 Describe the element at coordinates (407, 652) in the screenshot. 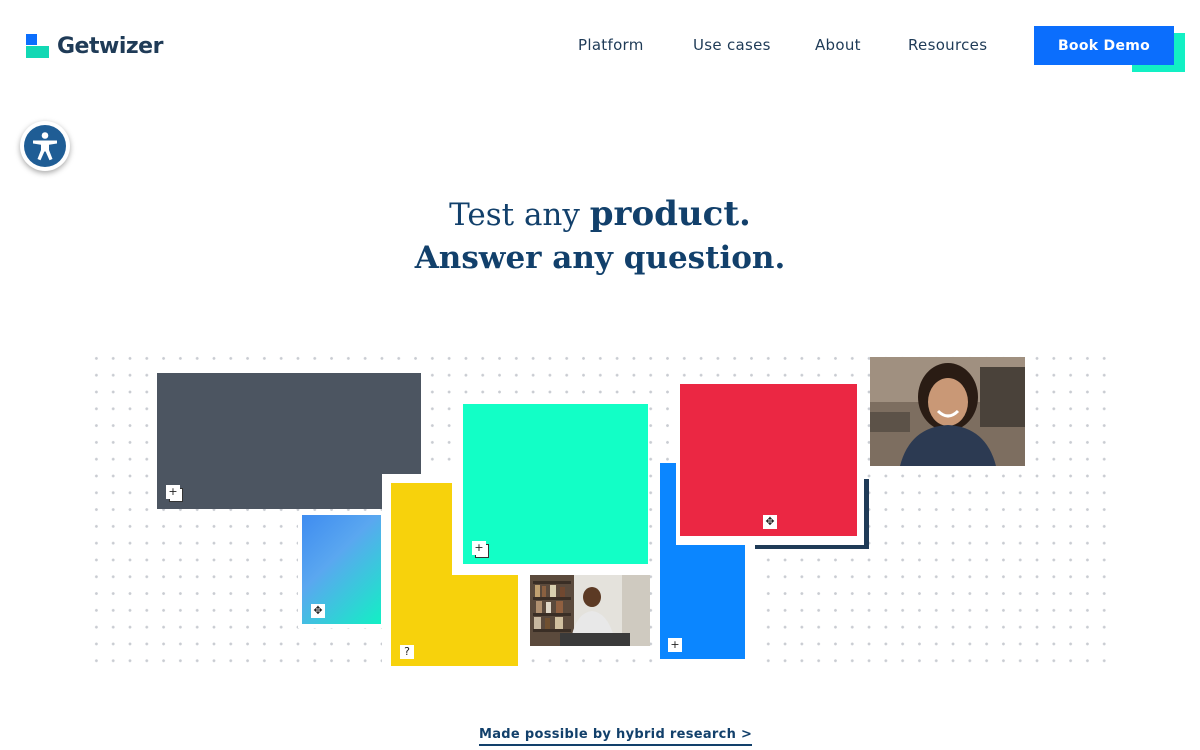

I see `question-icon: ?` at that location.